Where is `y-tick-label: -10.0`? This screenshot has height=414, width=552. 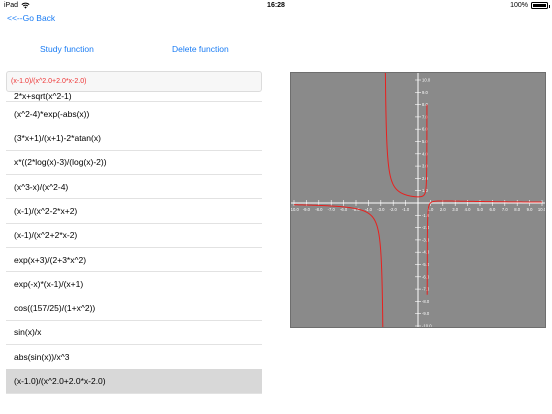 y-tick-label: -10.0 is located at coordinates (427, 326).